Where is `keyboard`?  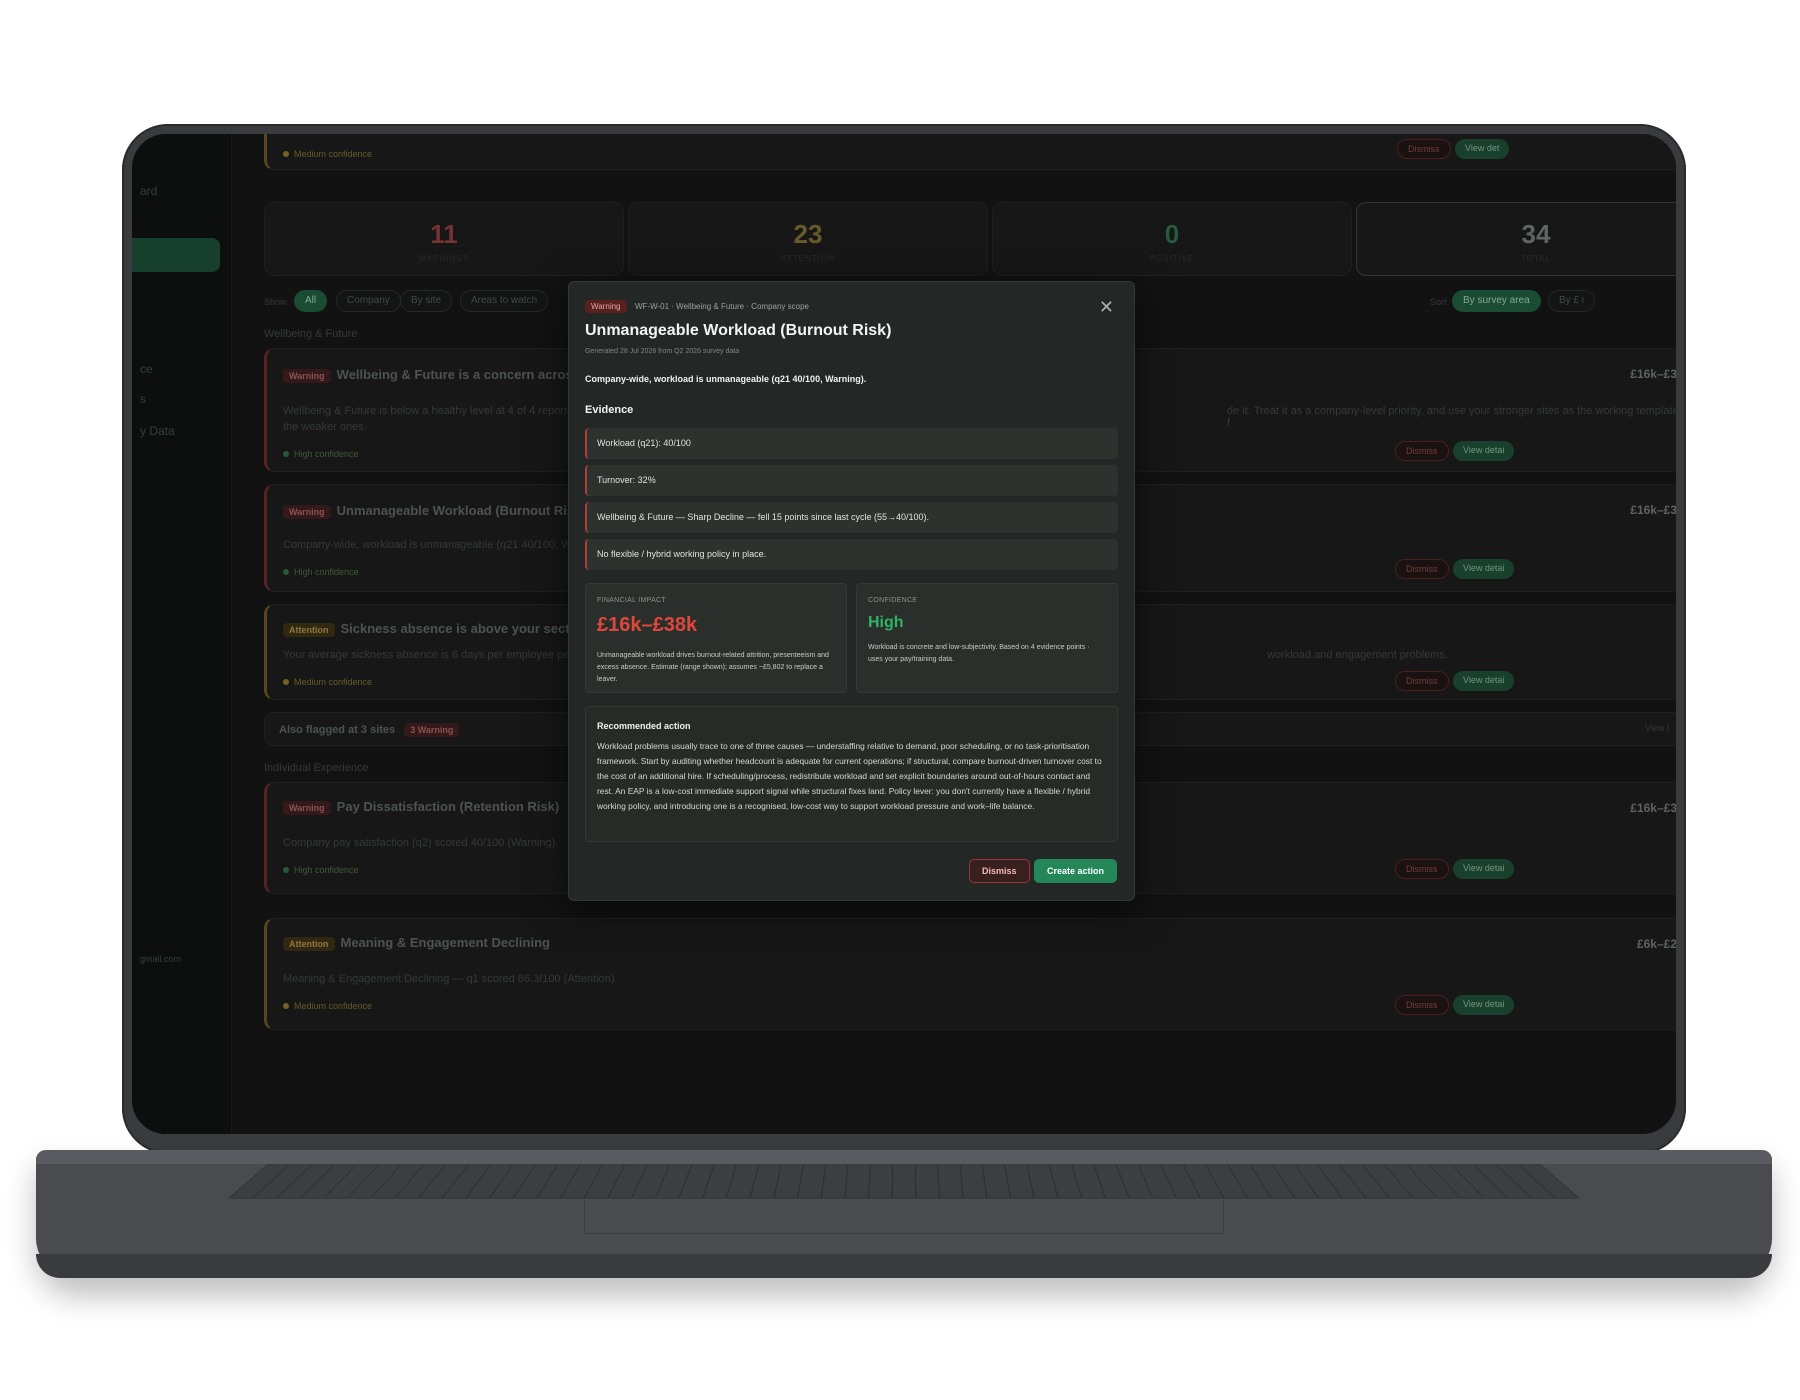
keyboard is located at coordinates (904, 1181).